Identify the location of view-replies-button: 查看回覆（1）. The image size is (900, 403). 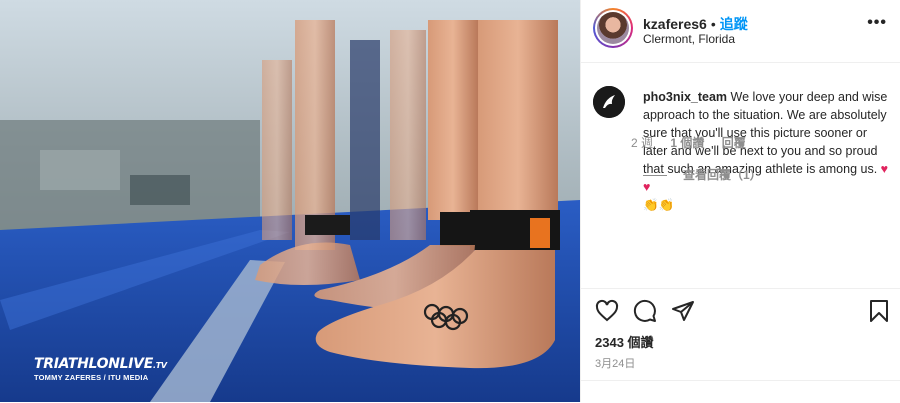
(702, 174).